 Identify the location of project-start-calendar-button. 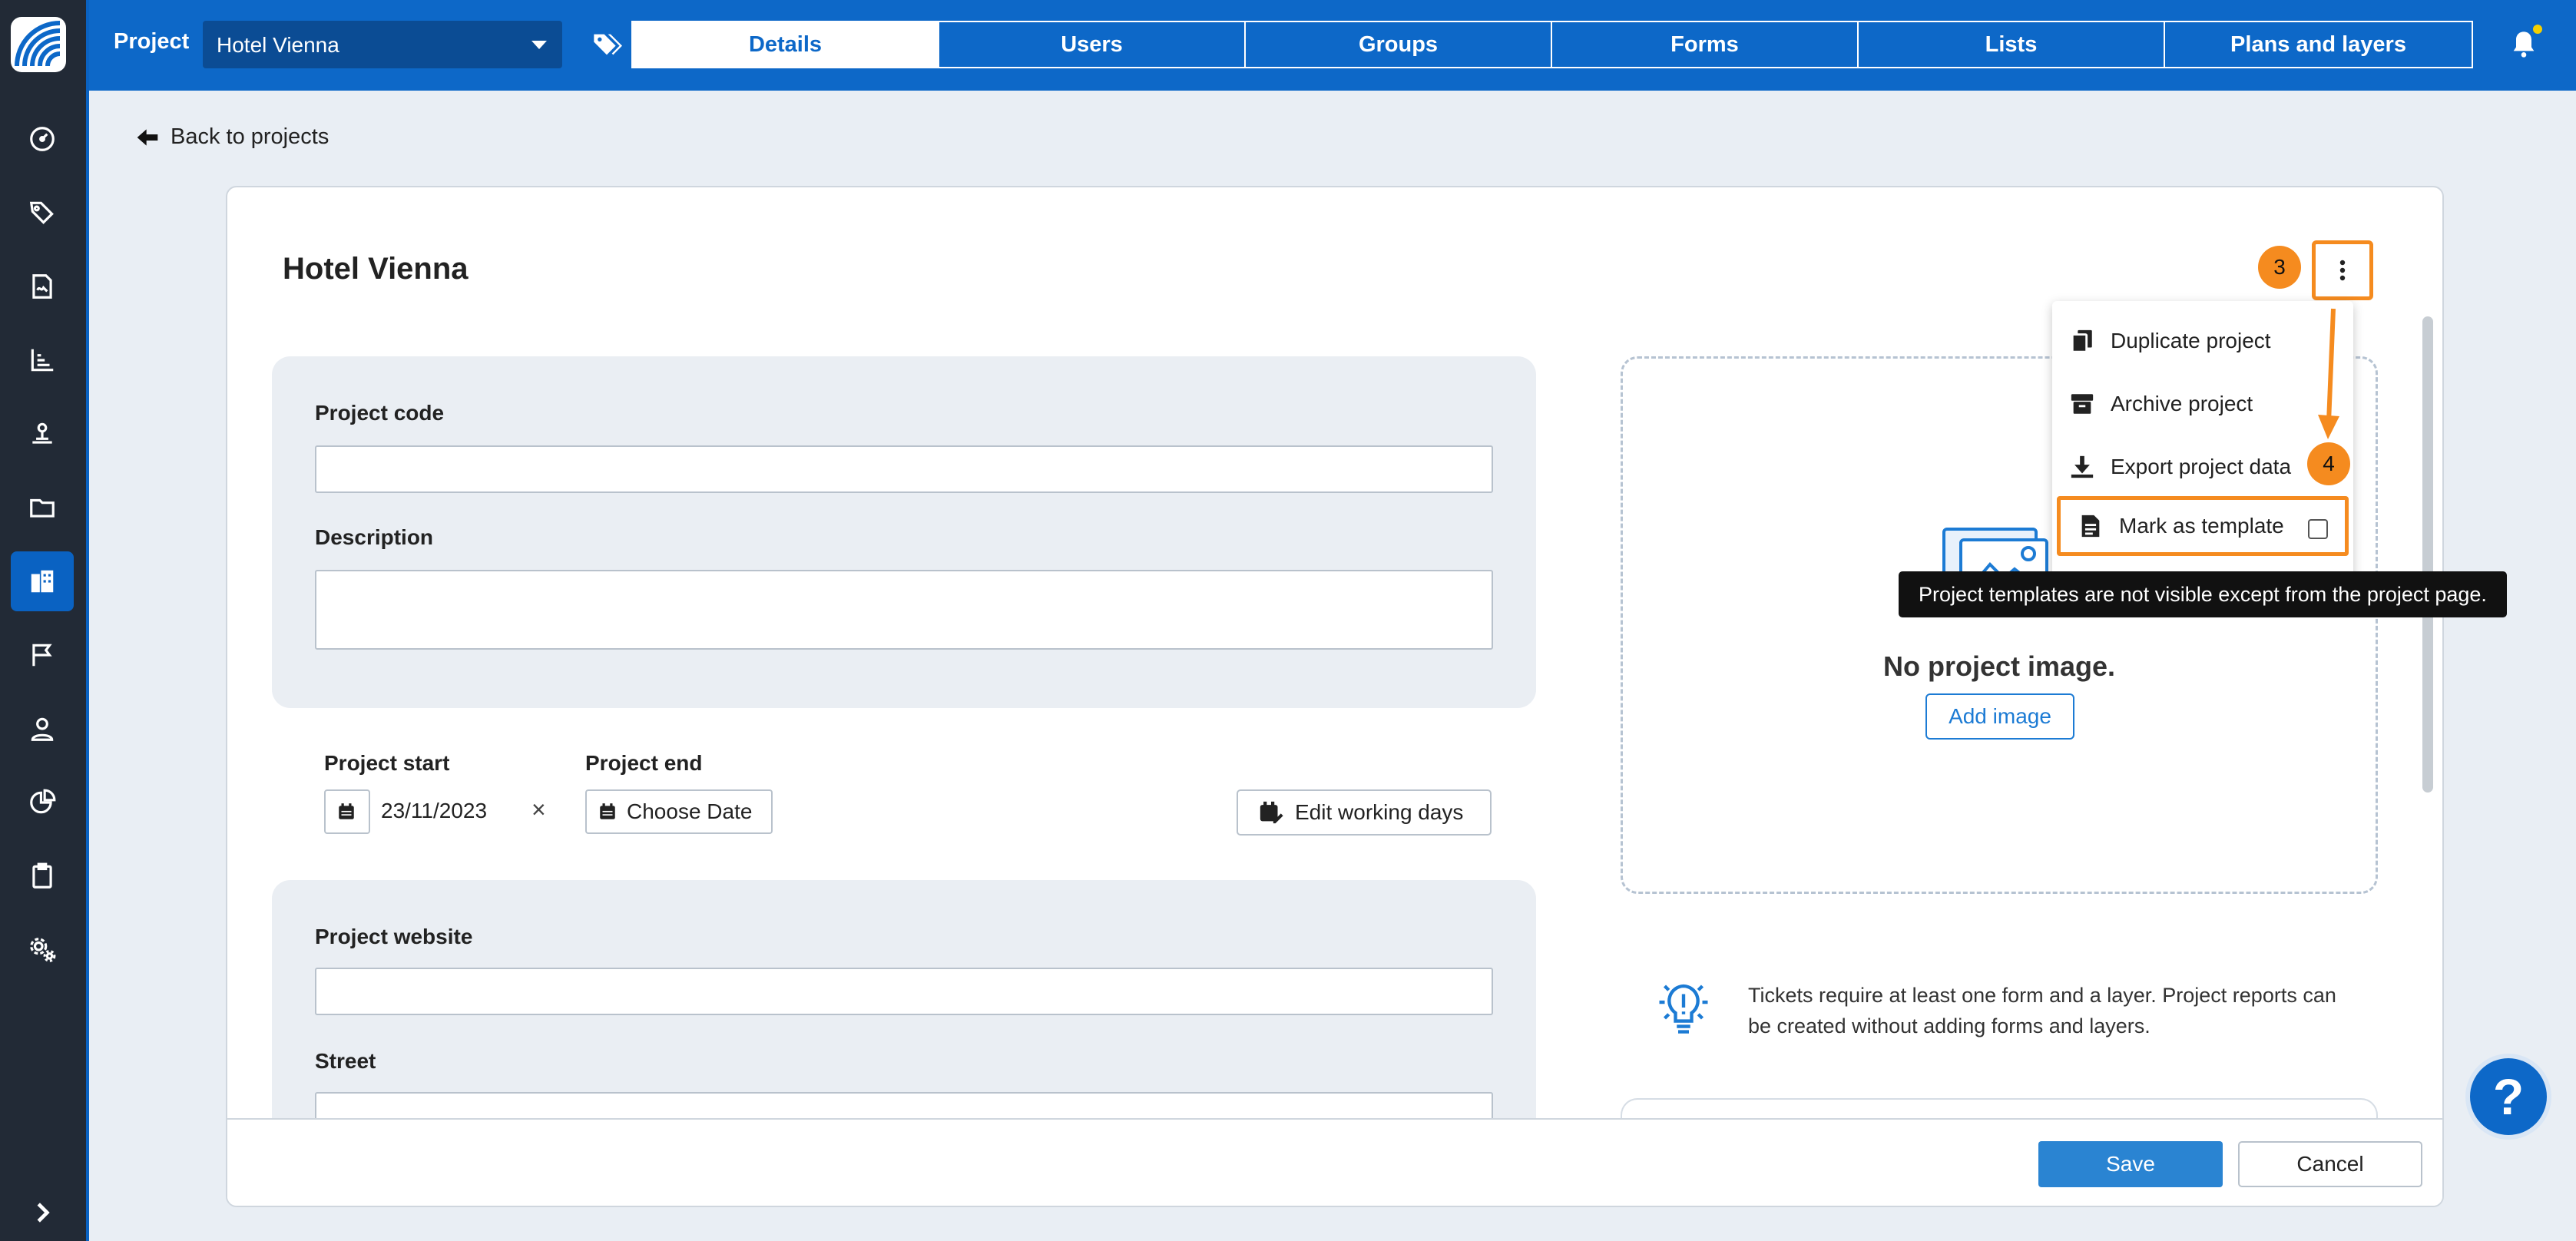
(347, 811).